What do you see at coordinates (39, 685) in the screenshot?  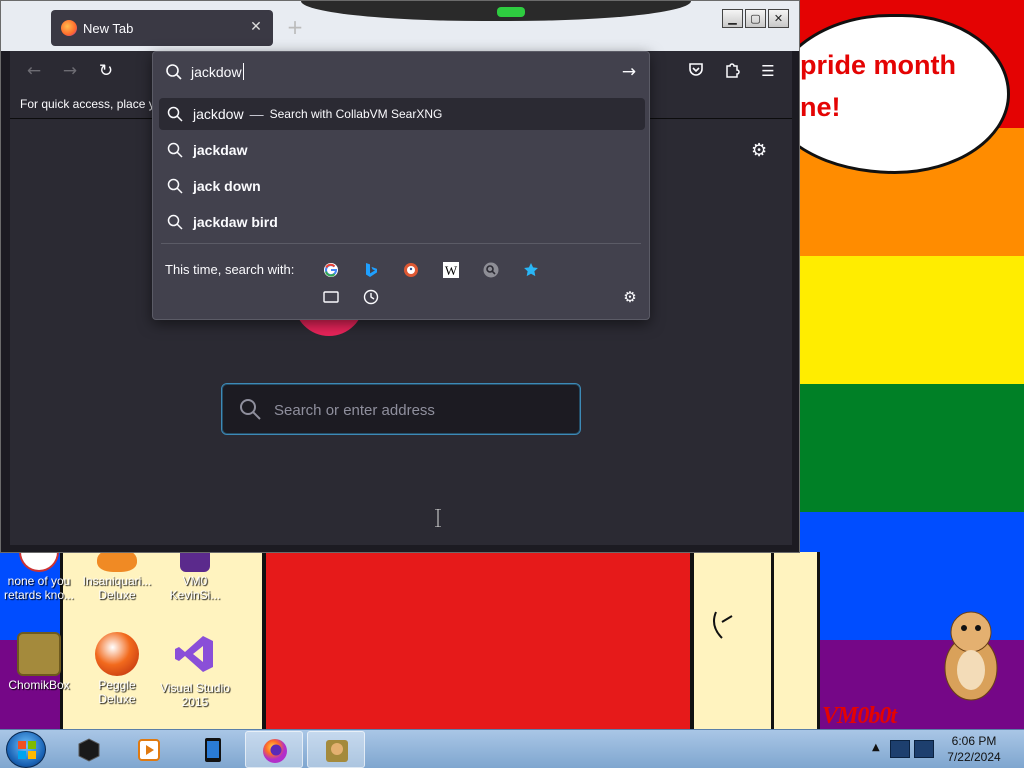 I see `desktop-icon-label: ChomikBox` at bounding box center [39, 685].